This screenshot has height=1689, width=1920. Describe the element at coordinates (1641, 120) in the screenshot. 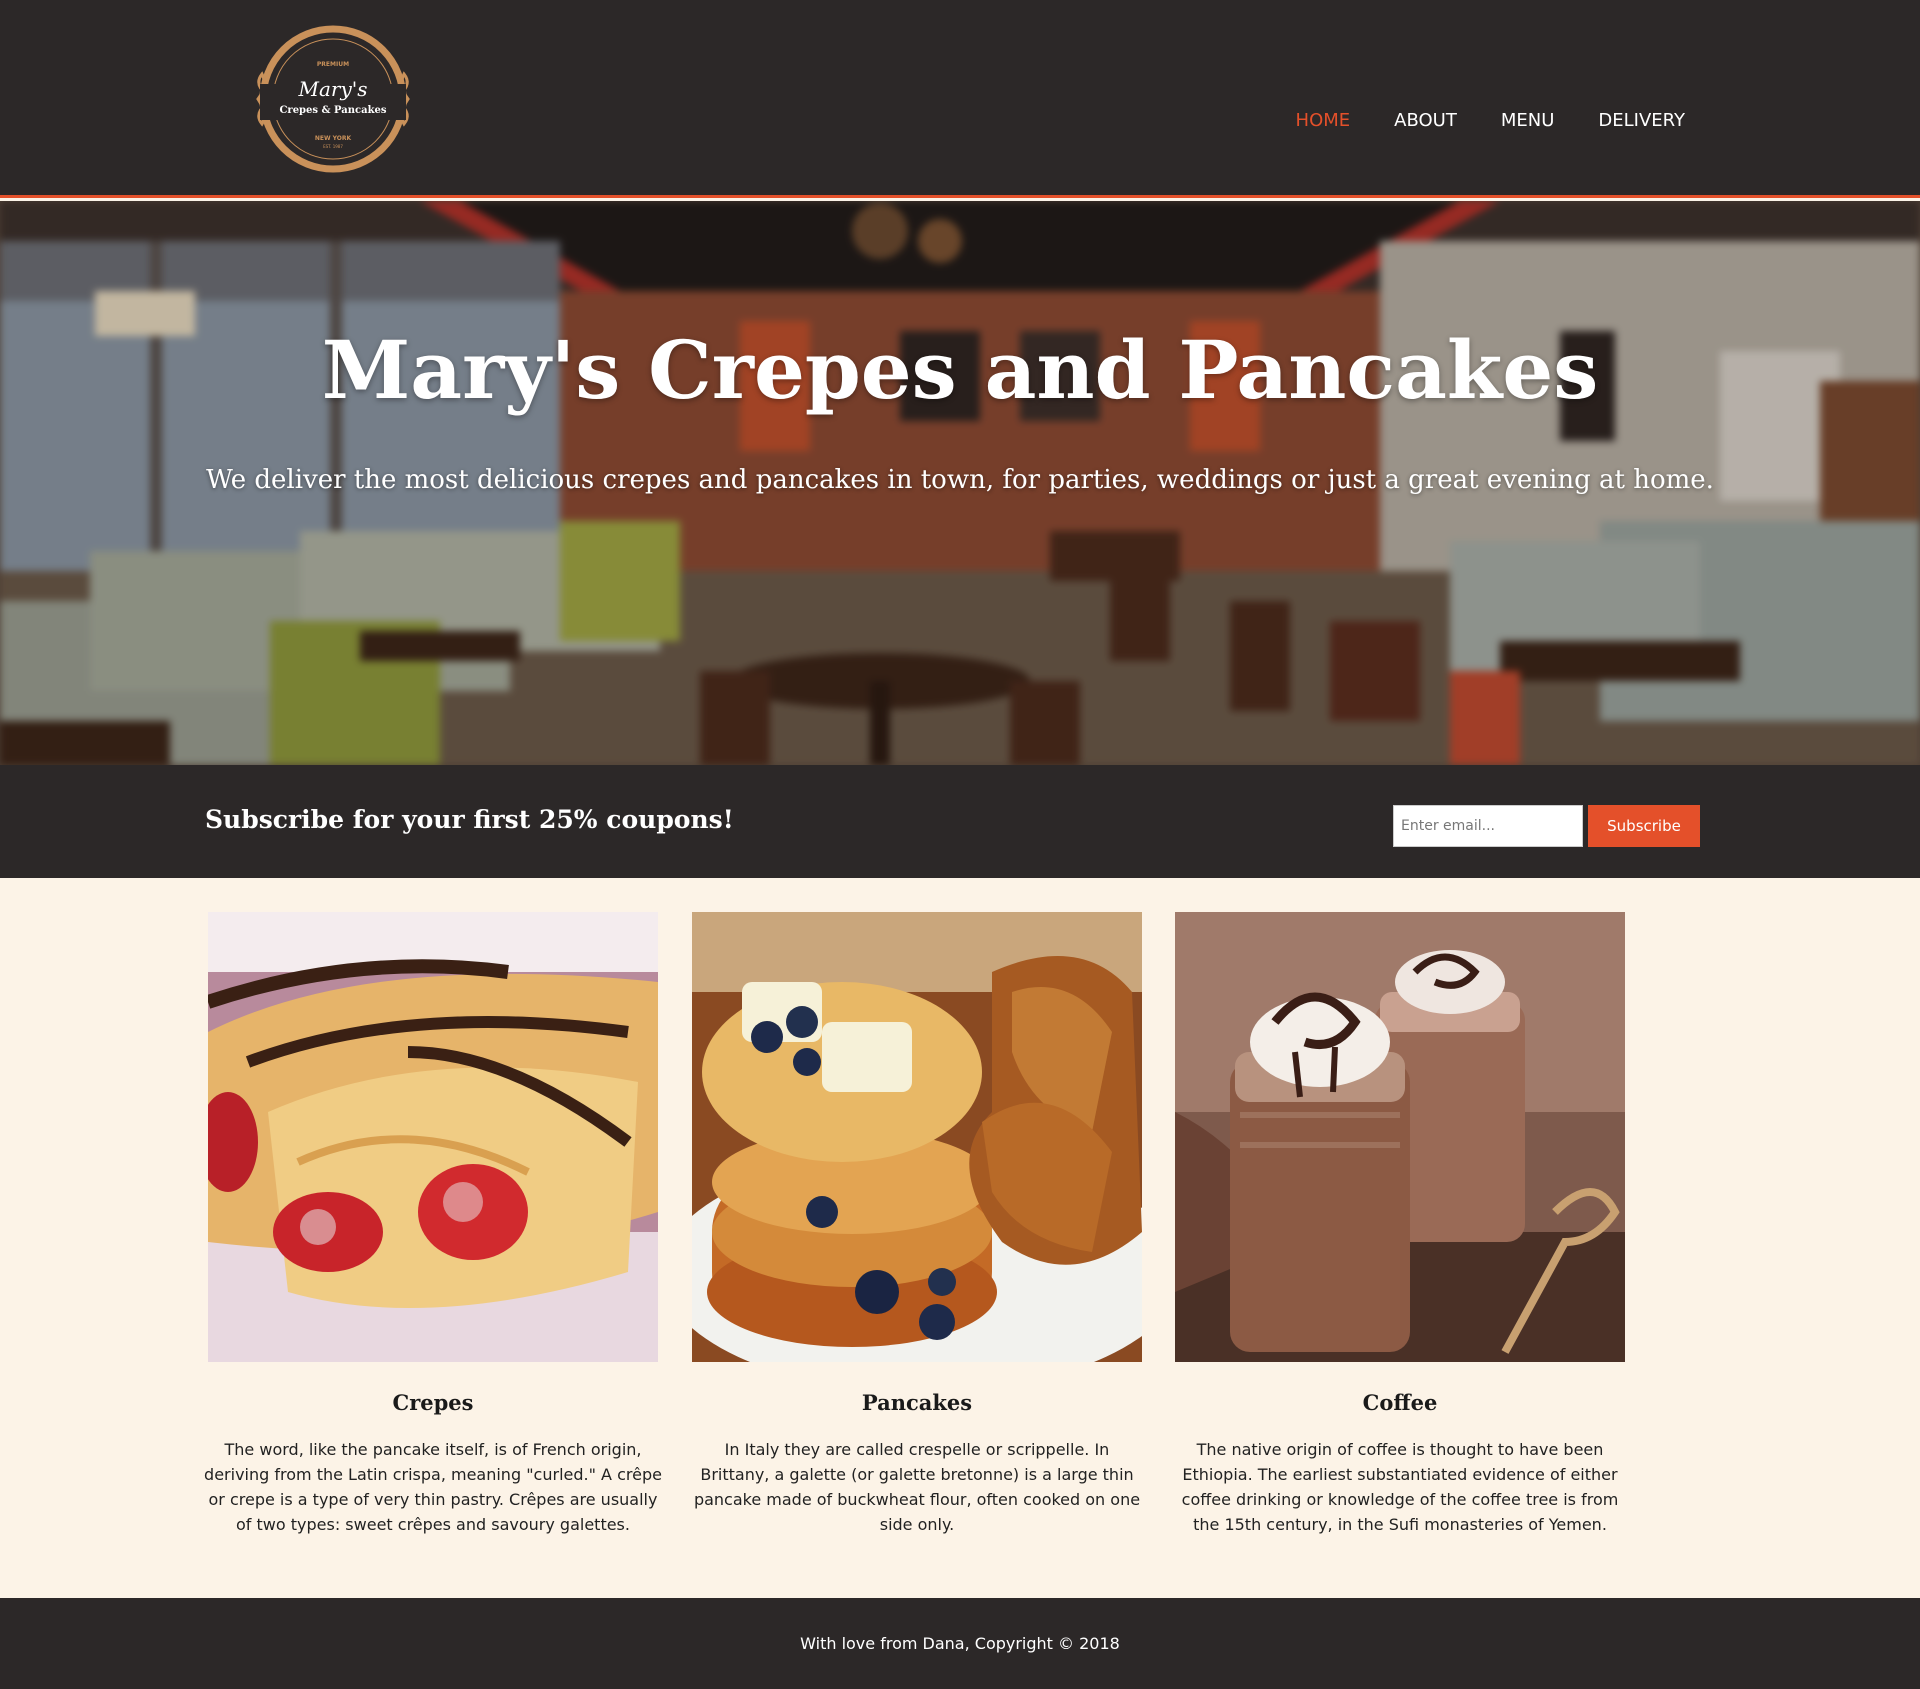

I see `nav-delivery: DELIVERY` at that location.